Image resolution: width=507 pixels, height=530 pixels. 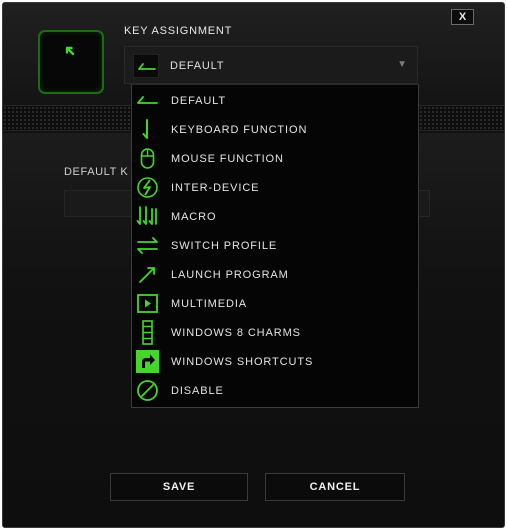 What do you see at coordinates (145, 129) in the screenshot?
I see `keyboard-function-icon` at bounding box center [145, 129].